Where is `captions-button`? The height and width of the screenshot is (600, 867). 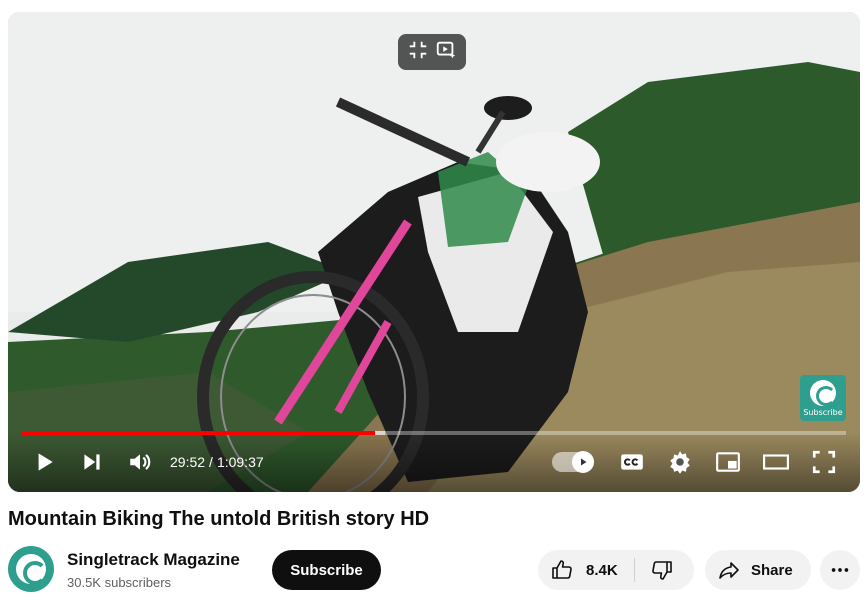
captions-button is located at coordinates (632, 462).